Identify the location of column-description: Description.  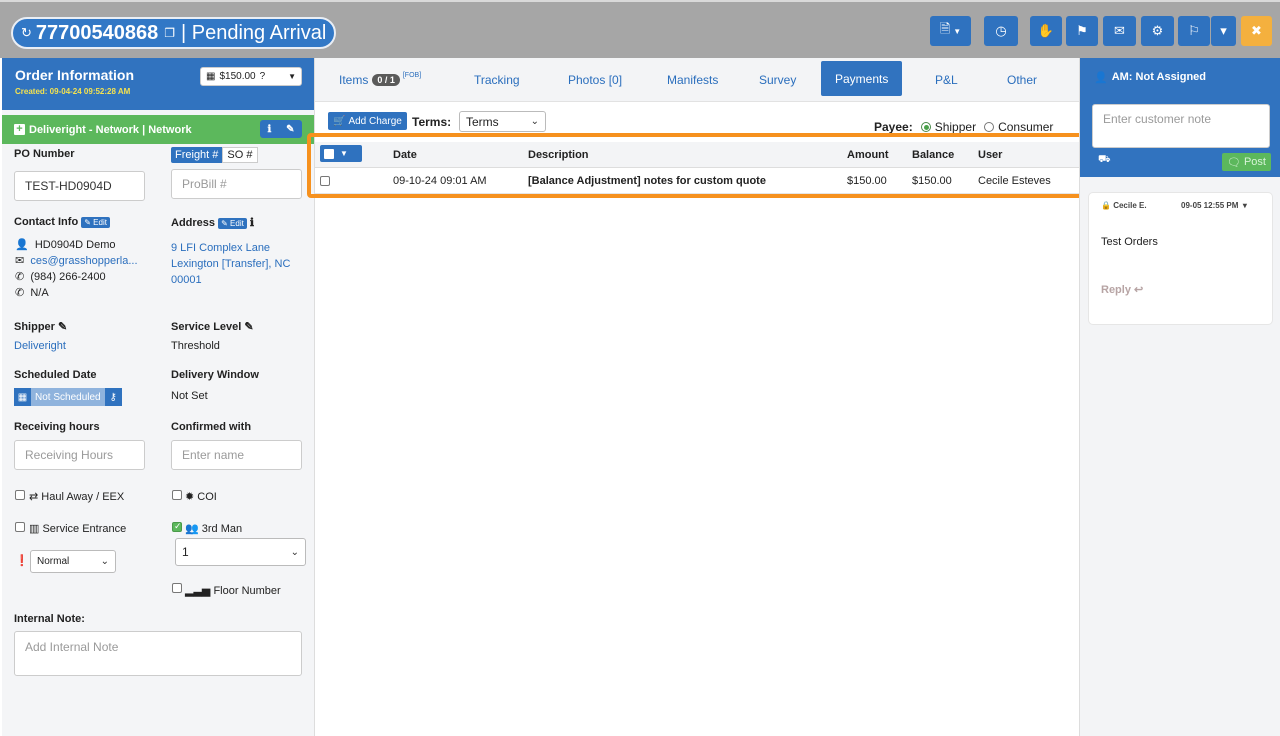
(558, 155).